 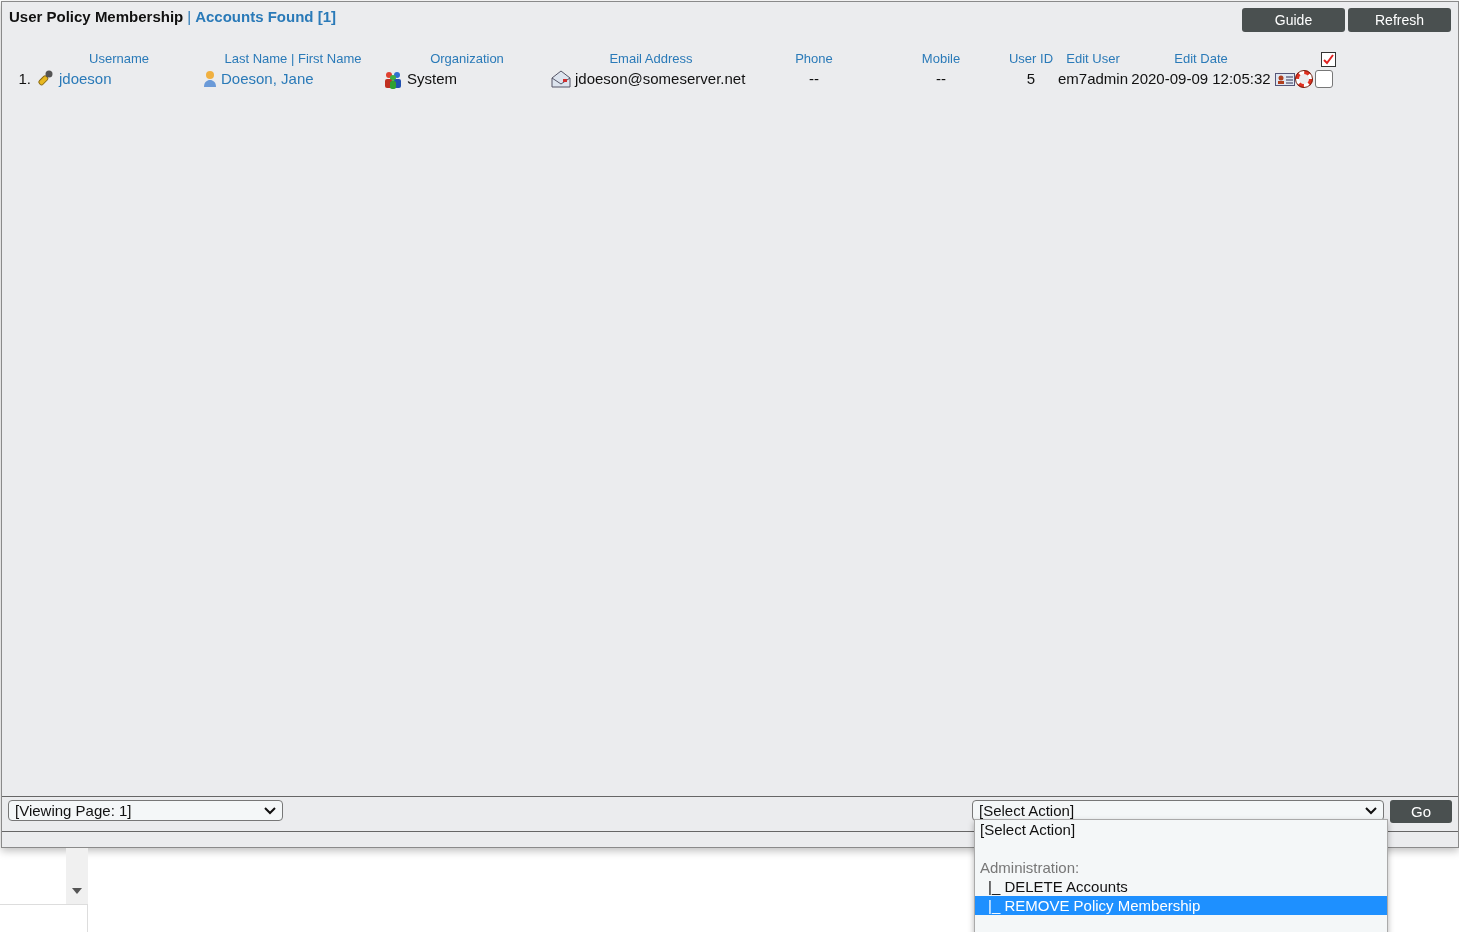 I want to click on down-arrow-icon, so click(x=77, y=891).